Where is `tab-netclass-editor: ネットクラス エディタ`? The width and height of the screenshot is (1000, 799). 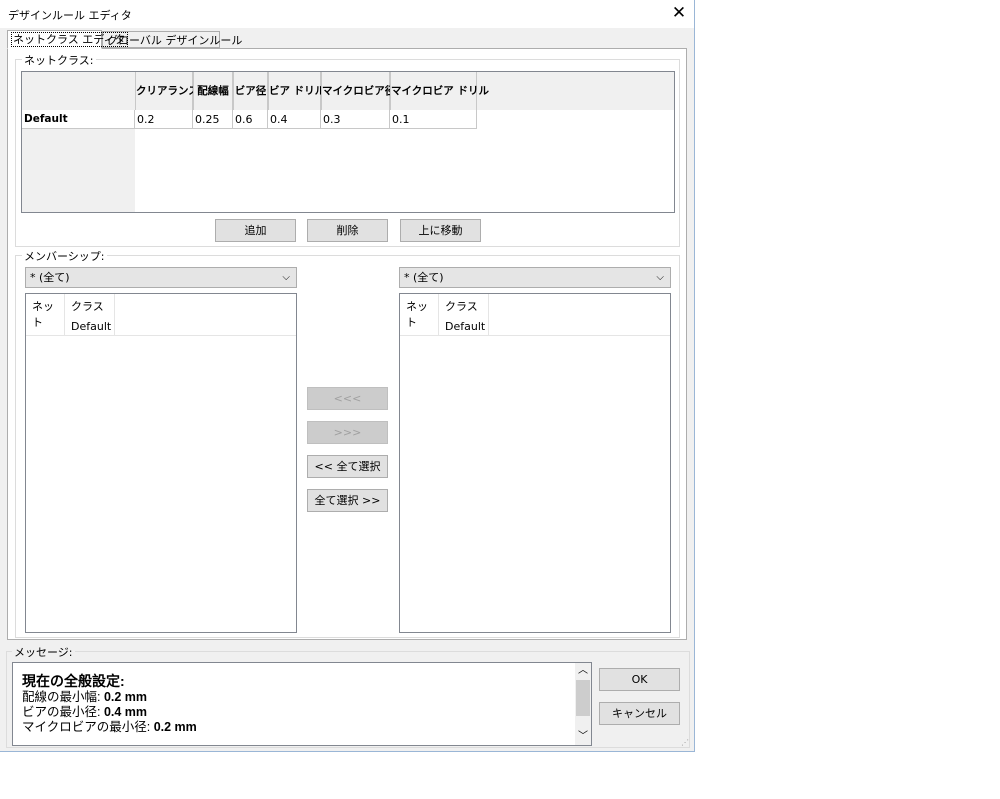 tab-netclass-editor: ネットクラス エディタ is located at coordinates (67, 39).